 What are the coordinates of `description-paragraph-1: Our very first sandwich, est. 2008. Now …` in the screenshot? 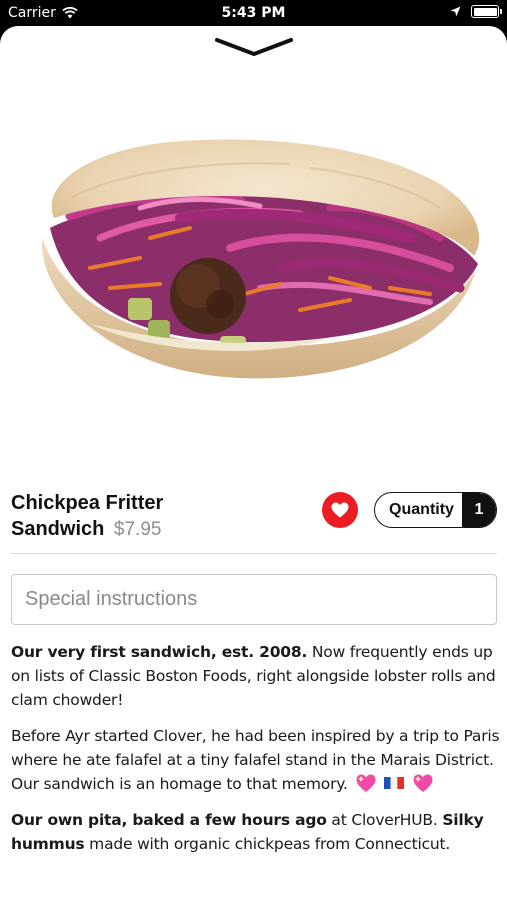 It's located at (256, 676).